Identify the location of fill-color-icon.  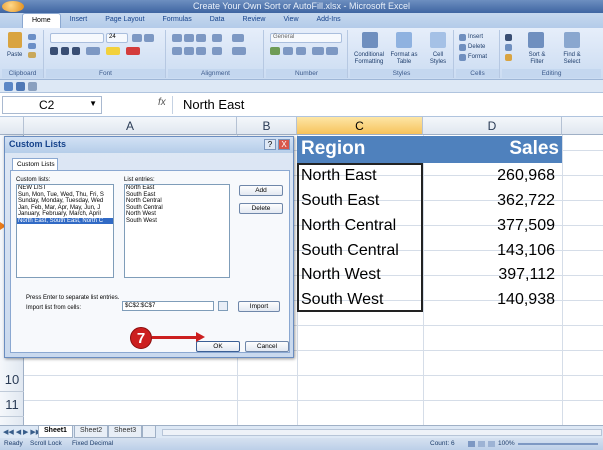
(113, 51).